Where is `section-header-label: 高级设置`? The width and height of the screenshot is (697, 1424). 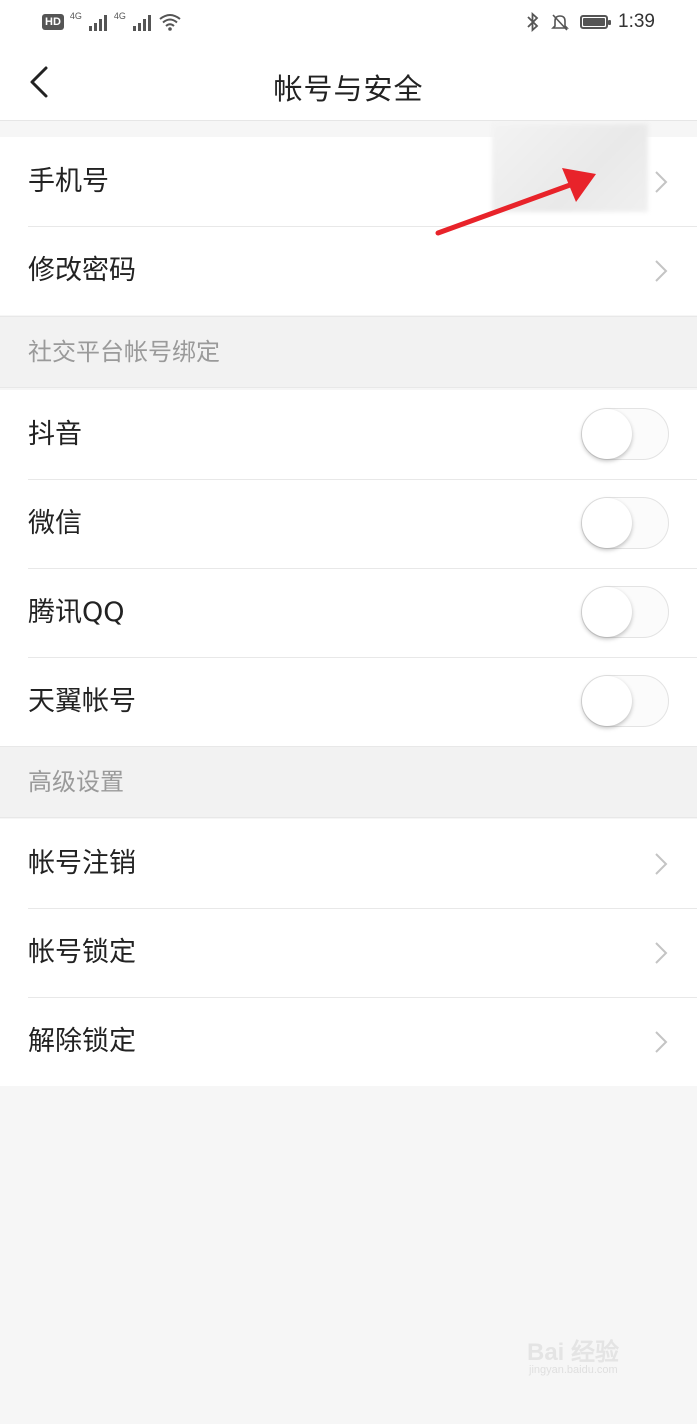
section-header-label: 高级设置 is located at coordinates (76, 782).